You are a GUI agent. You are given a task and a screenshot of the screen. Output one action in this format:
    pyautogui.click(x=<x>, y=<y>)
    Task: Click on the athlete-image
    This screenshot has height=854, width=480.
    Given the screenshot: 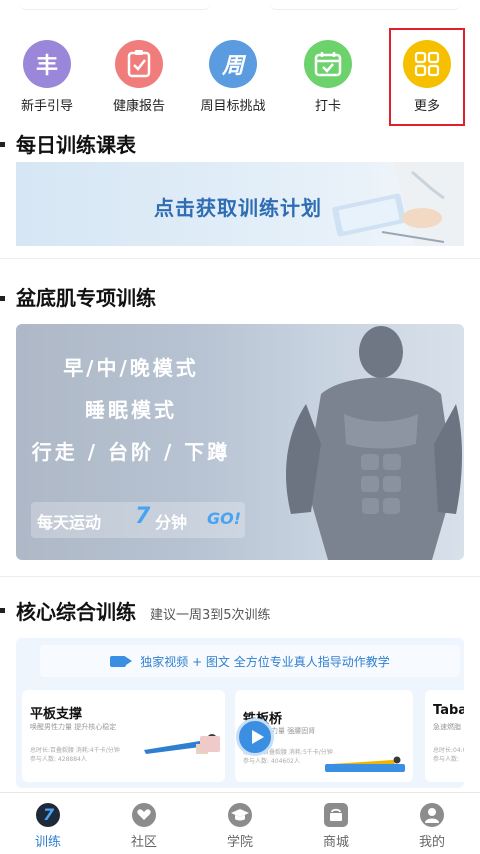 What is the action you would take?
    pyautogui.click(x=374, y=443)
    